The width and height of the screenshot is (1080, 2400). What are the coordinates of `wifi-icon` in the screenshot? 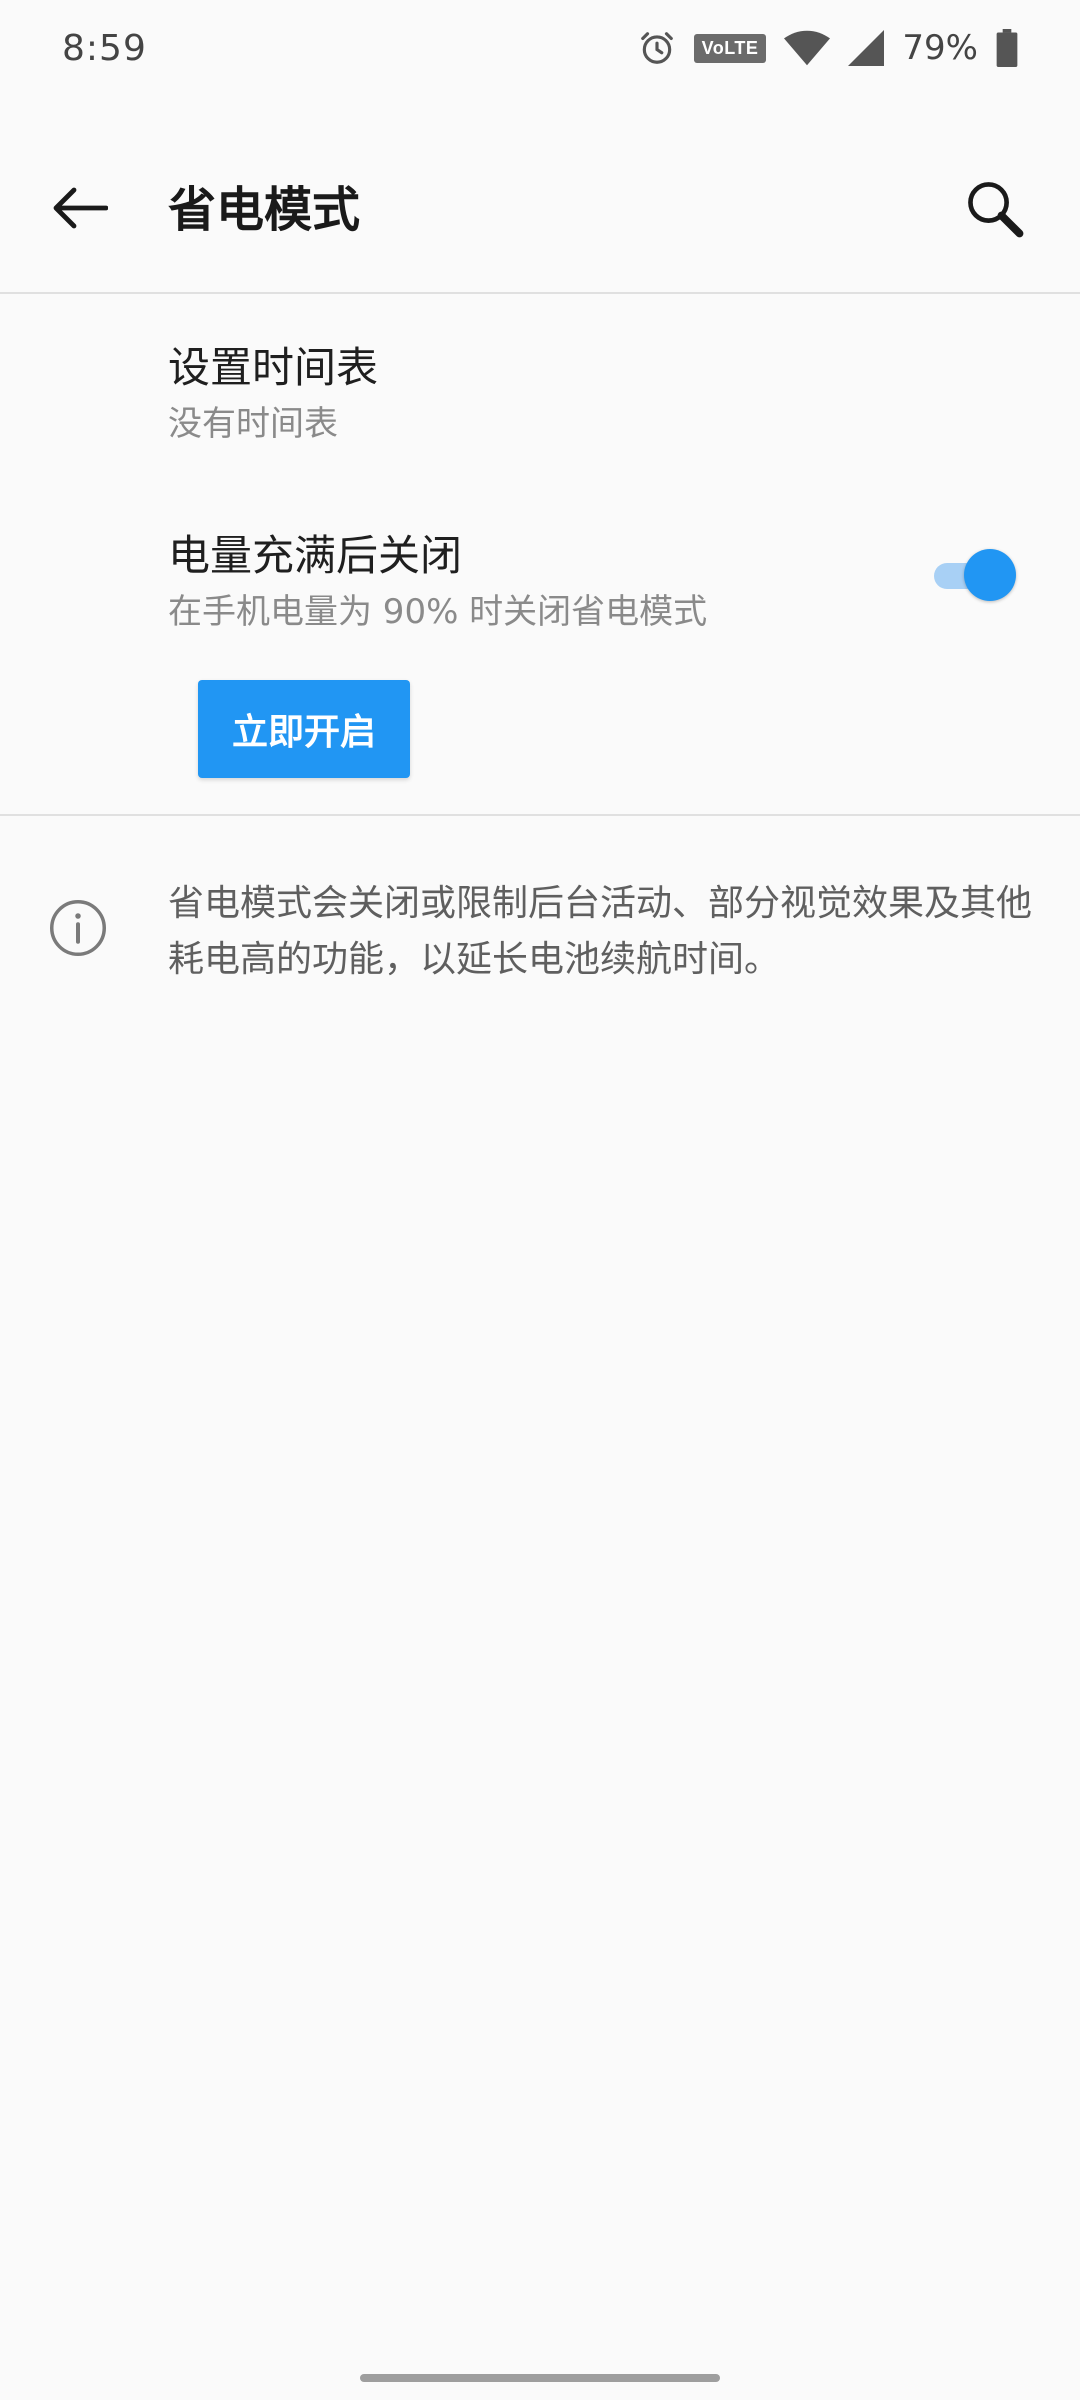 It's located at (807, 48).